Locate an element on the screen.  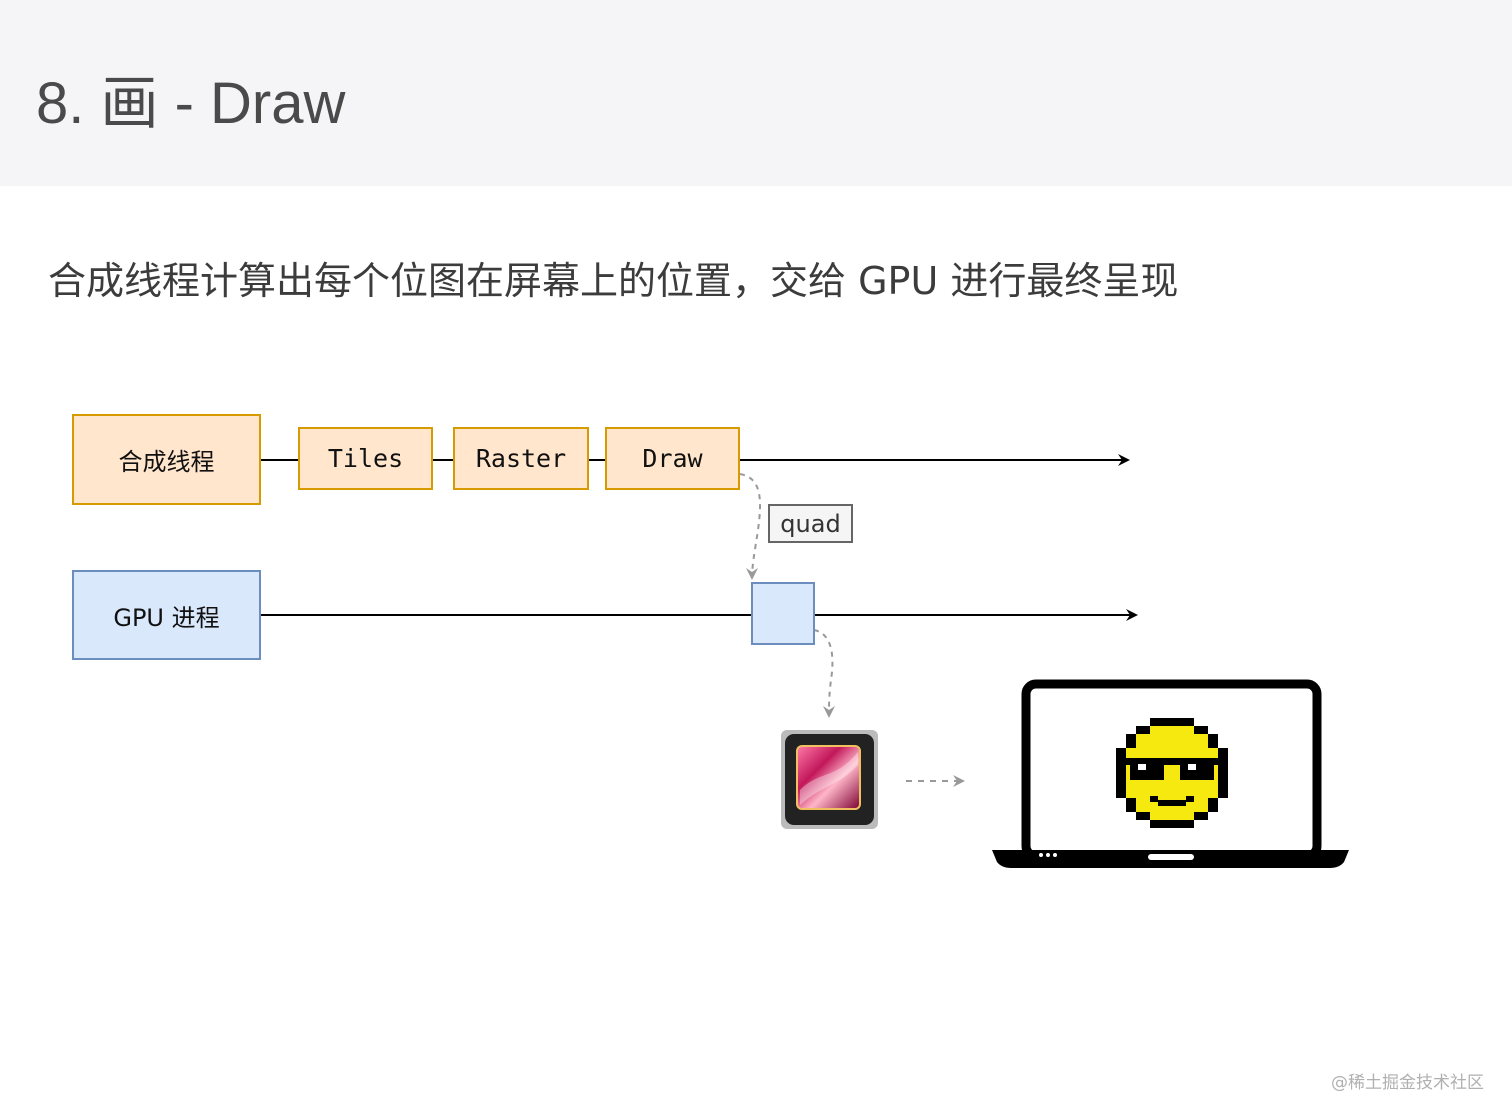
quad-dashed-arrow is located at coordinates (750, 526).